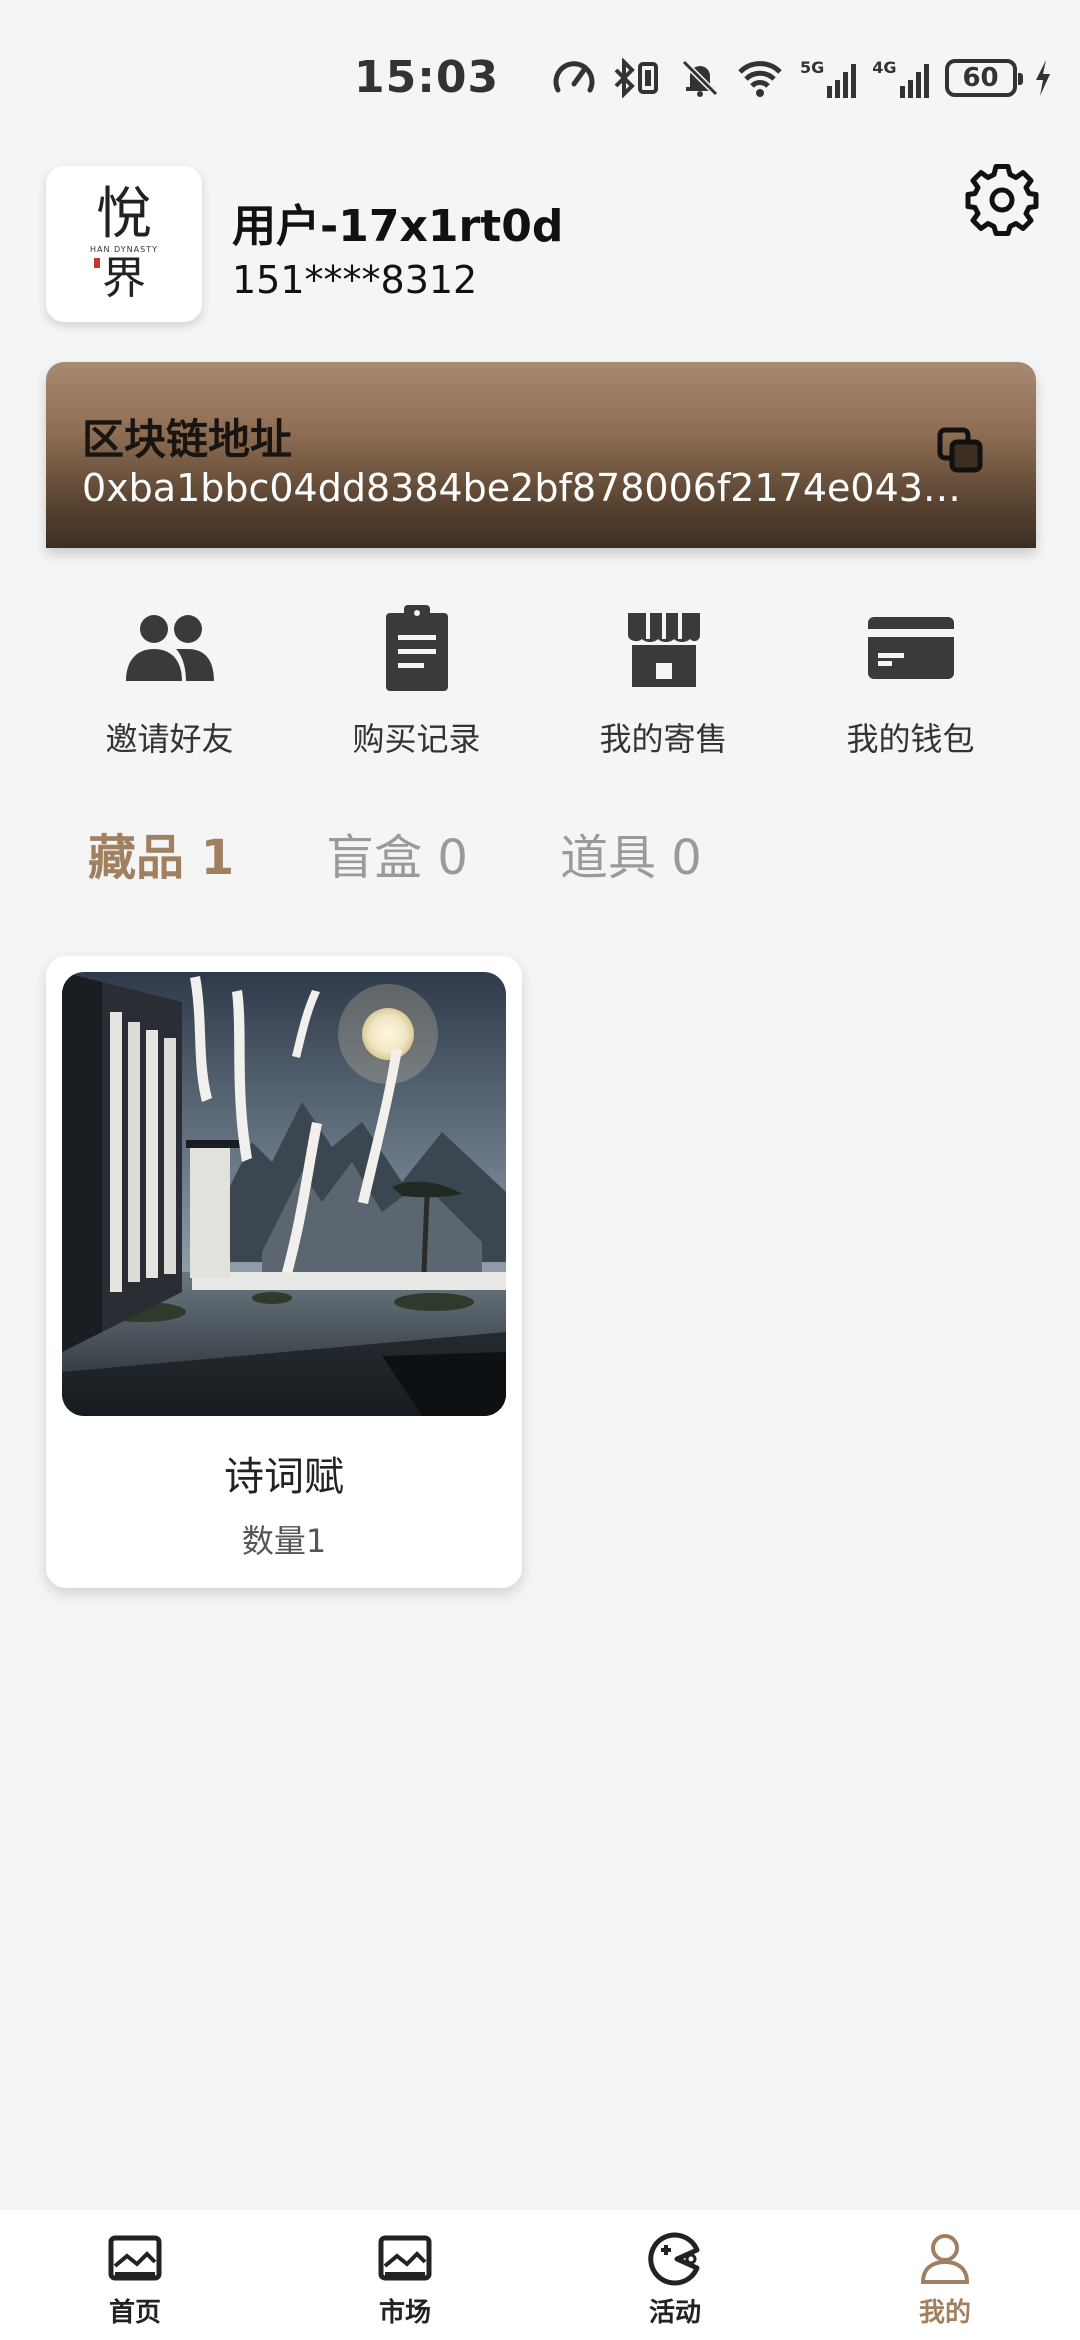 This screenshot has width=1080, height=2340. I want to click on battery-icon: 60, so click(983, 78).